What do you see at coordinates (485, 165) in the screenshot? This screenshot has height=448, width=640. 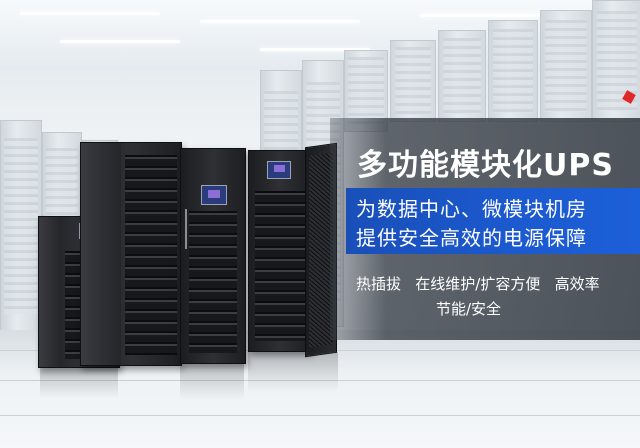 I see `banner-title: 多功能模块化UPS` at bounding box center [485, 165].